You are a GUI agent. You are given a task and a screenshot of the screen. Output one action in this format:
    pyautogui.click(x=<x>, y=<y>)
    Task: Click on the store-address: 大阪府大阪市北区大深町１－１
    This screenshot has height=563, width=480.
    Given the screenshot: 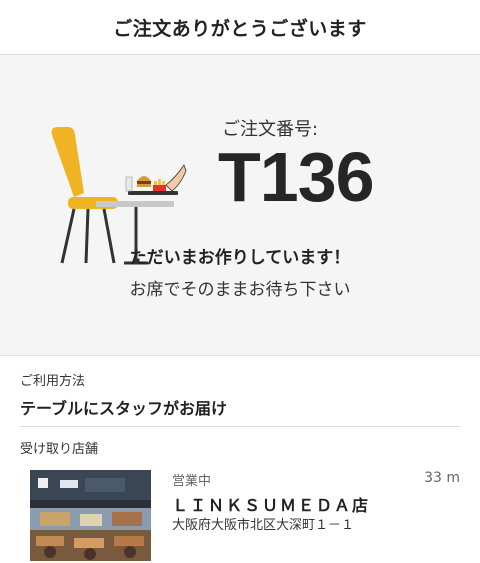 What is the action you would take?
    pyautogui.click(x=263, y=525)
    